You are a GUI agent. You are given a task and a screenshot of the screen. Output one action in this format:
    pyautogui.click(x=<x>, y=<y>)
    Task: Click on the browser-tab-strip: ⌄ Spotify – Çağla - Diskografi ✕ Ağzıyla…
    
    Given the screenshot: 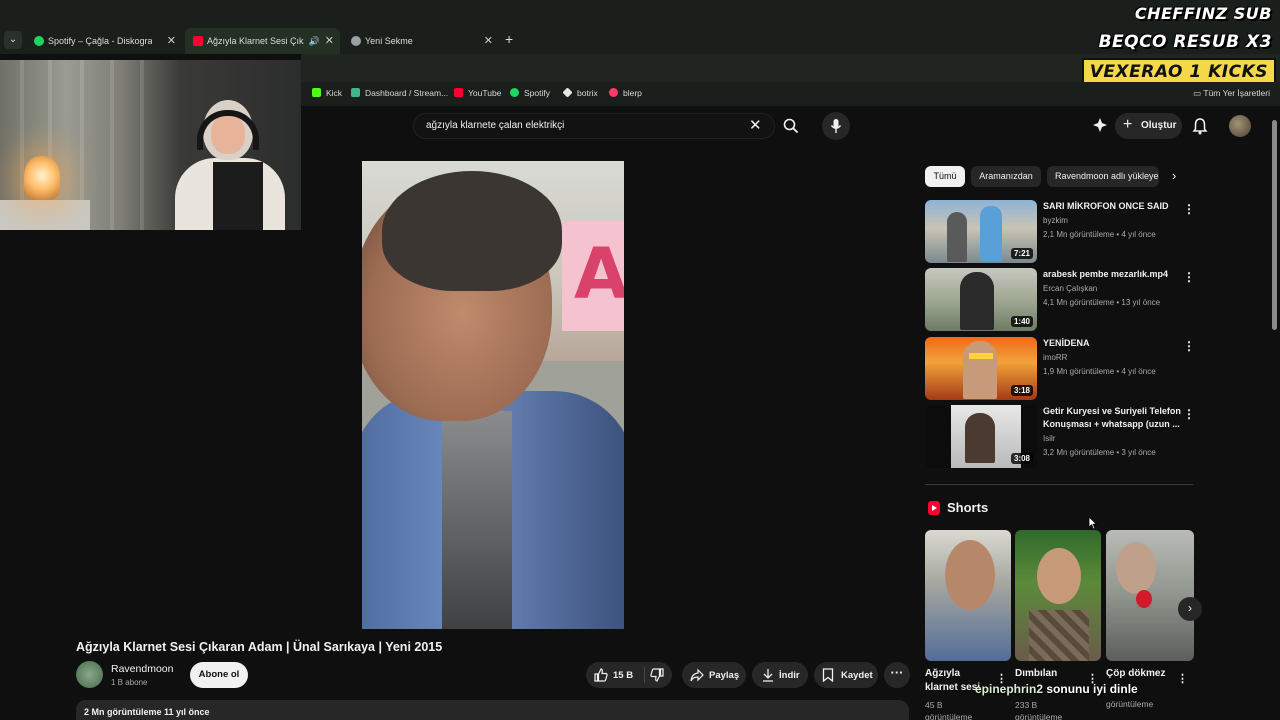 What is the action you would take?
    pyautogui.click(x=640, y=27)
    